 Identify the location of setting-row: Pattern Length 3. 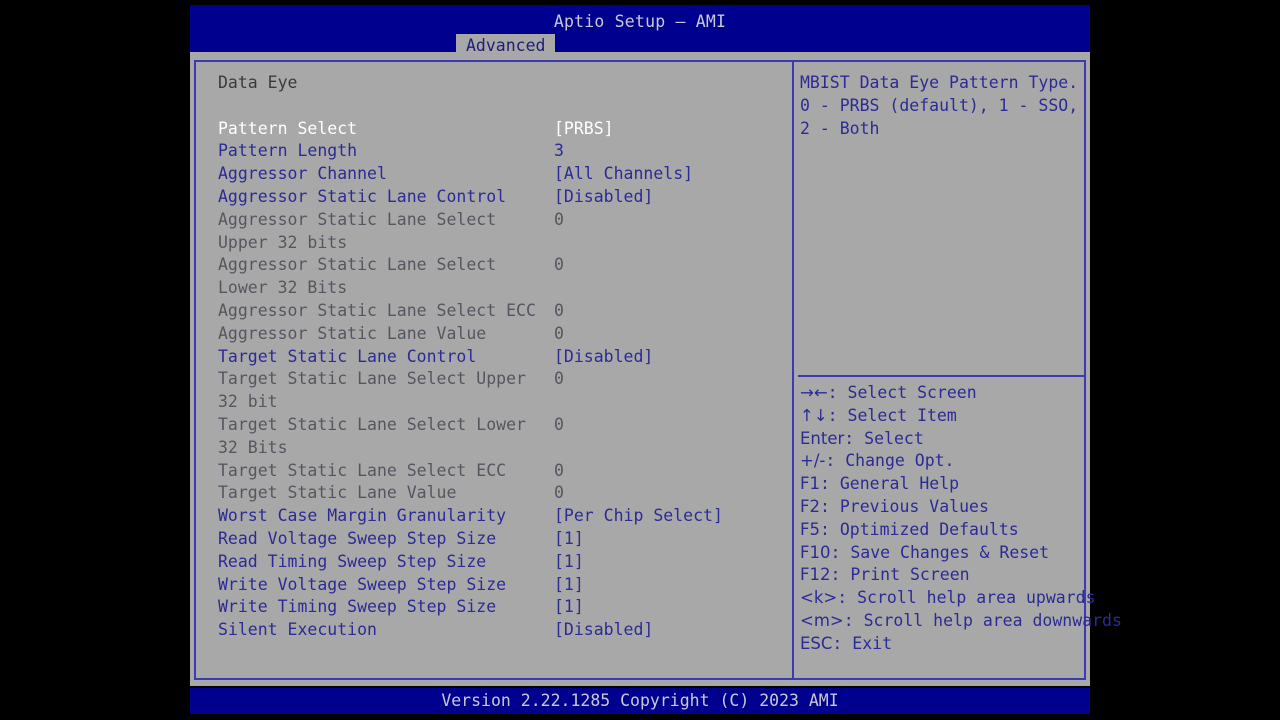
(501, 151).